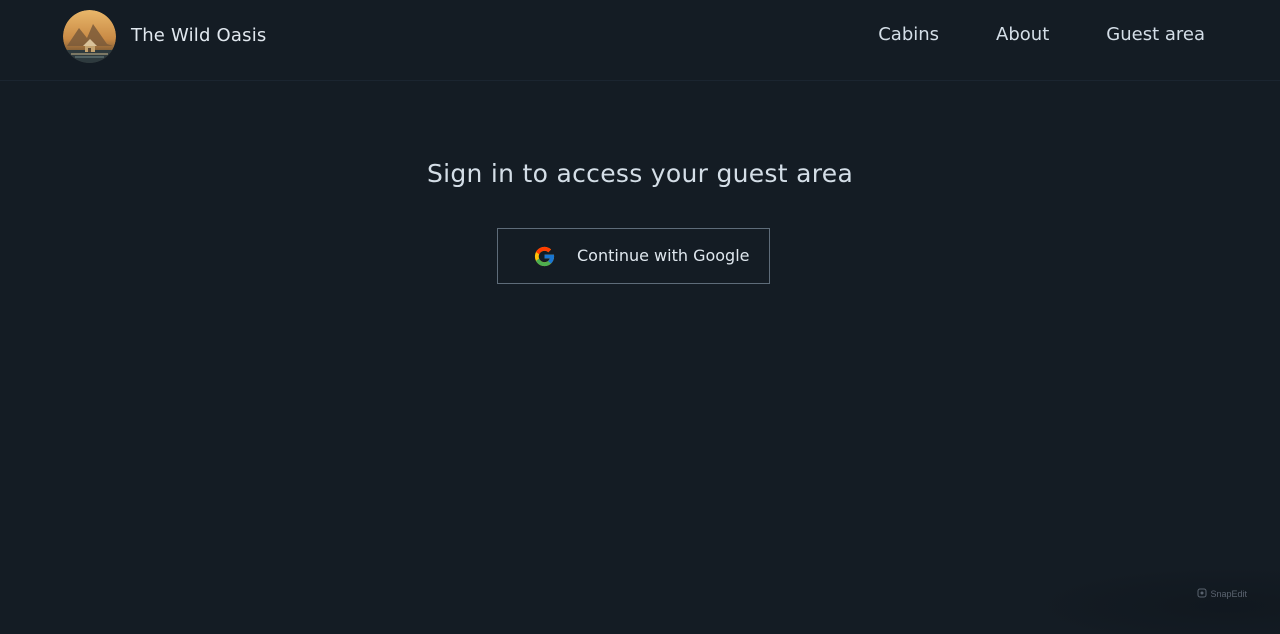 The height and width of the screenshot is (634, 1280). I want to click on logo-link: The Wild Oasis, so click(165, 36).